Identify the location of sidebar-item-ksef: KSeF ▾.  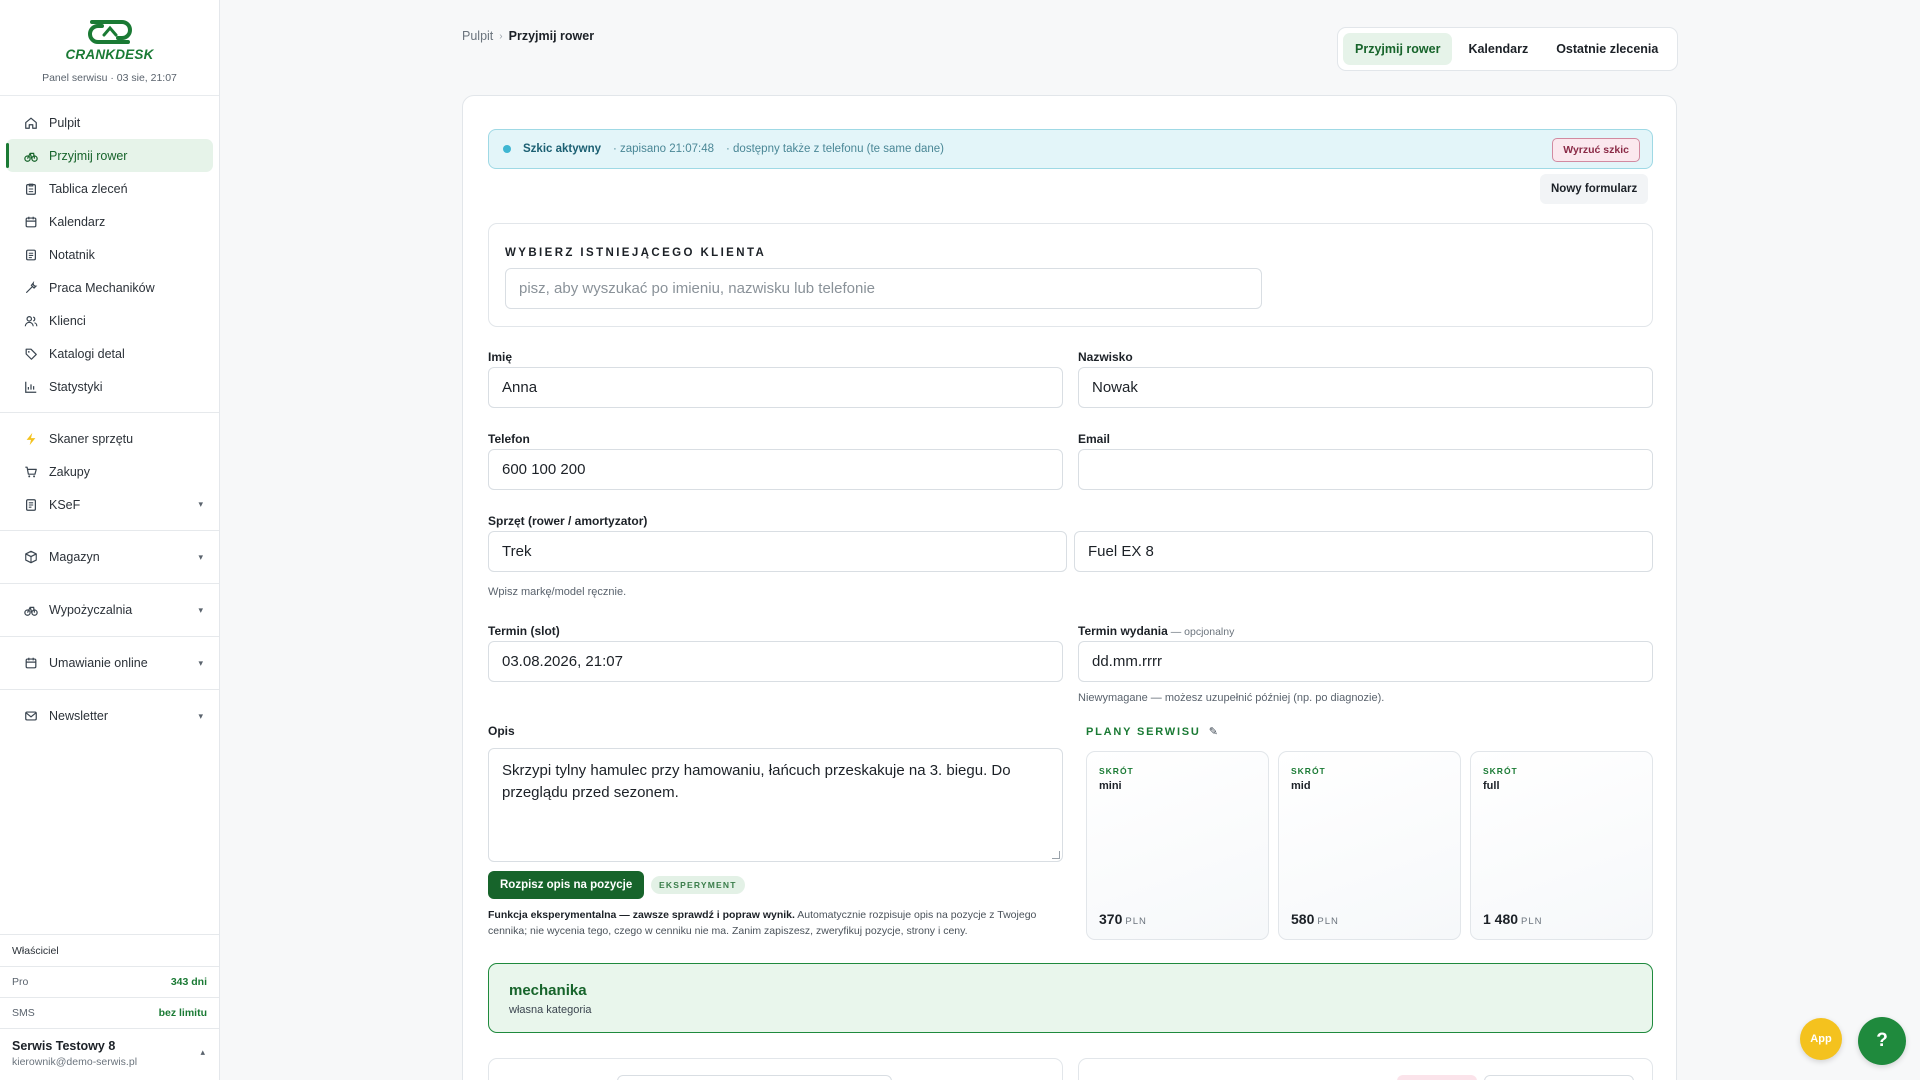
(109, 504).